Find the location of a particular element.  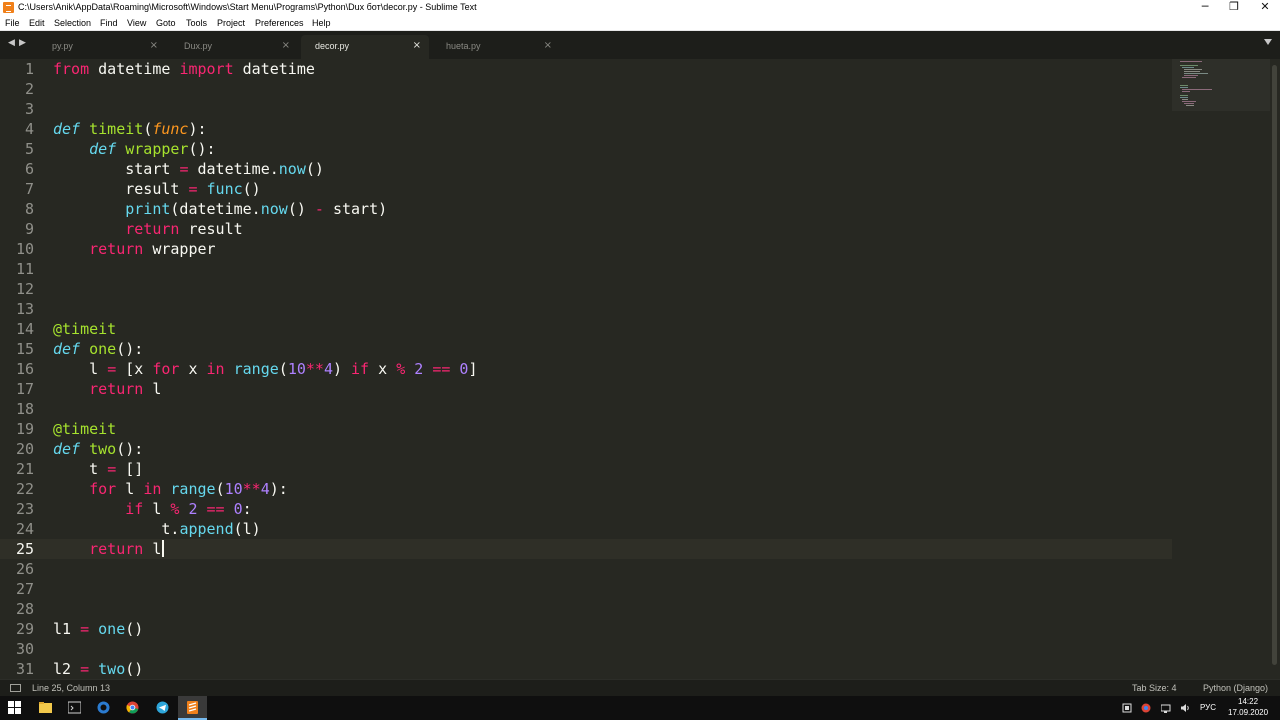

code-line-current: return l is located at coordinates (109, 549).